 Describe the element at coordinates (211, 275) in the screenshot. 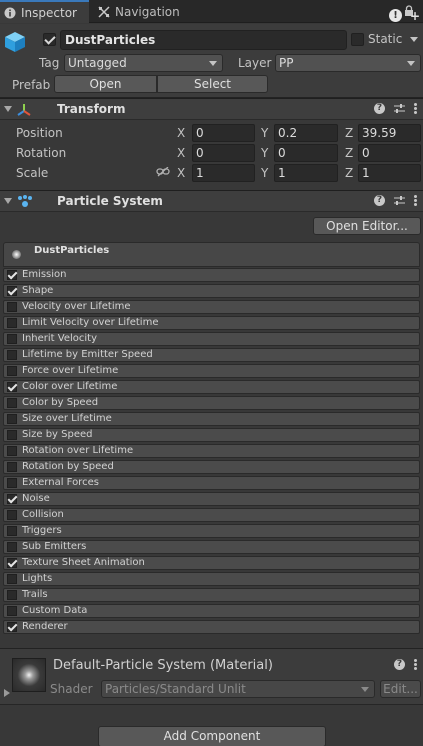

I see `module-row: Emission` at that location.